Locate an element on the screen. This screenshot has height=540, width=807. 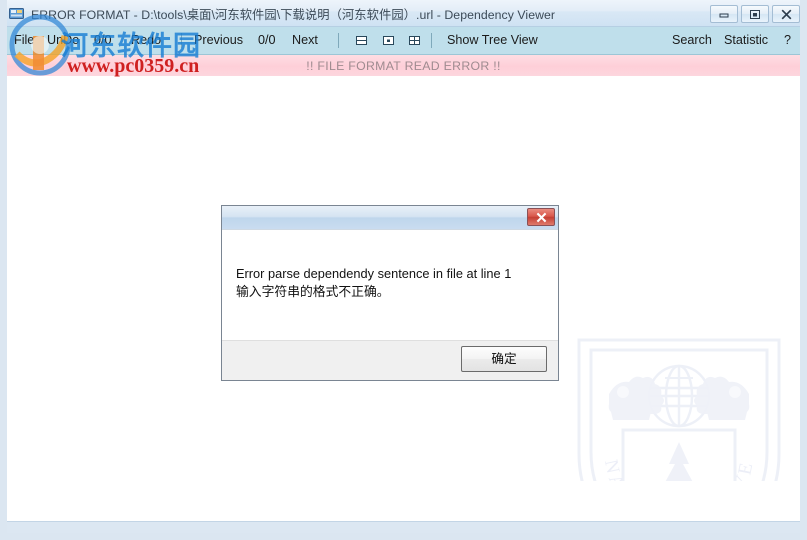
toolbar-statistic-button: Statistic is located at coordinates (746, 40).